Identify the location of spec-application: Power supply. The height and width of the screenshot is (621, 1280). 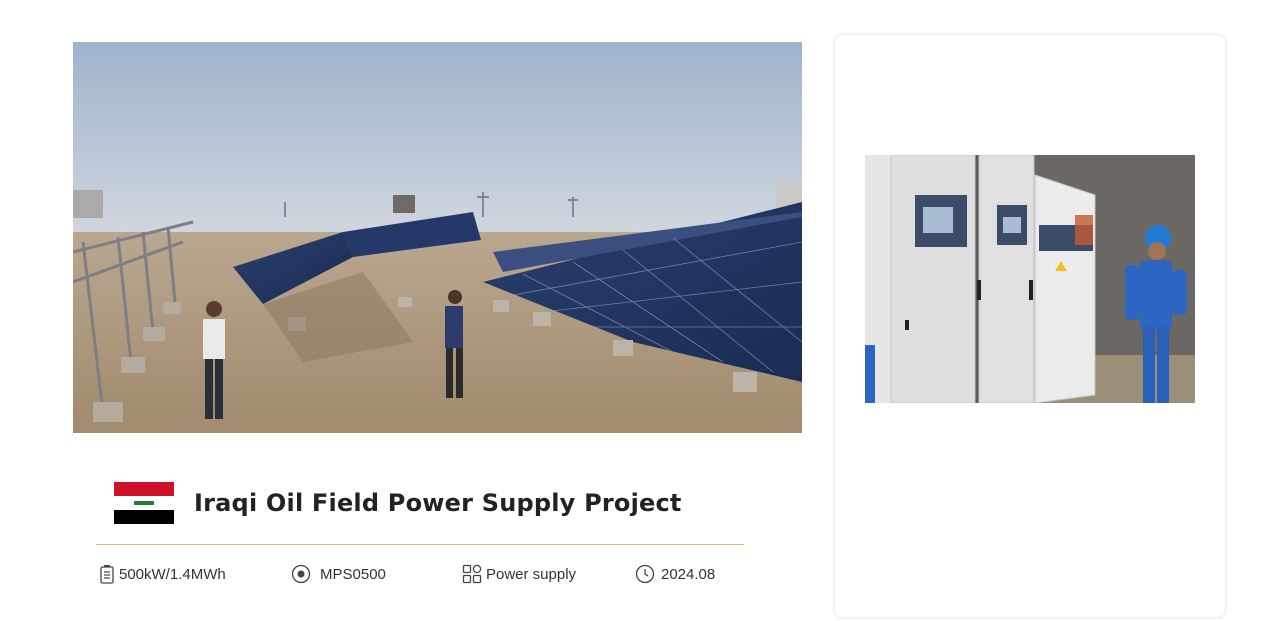
(519, 574).